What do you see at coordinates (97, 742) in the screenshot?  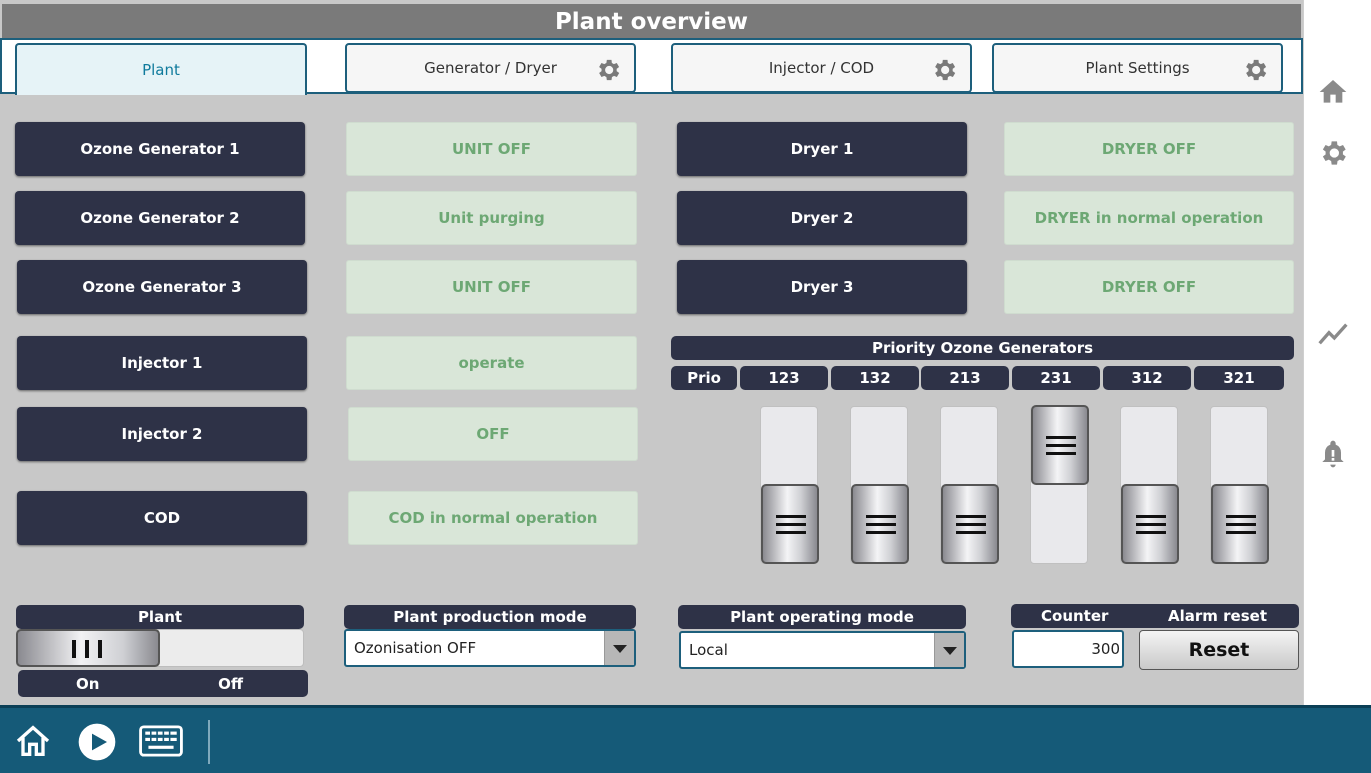 I see `play-icon` at bounding box center [97, 742].